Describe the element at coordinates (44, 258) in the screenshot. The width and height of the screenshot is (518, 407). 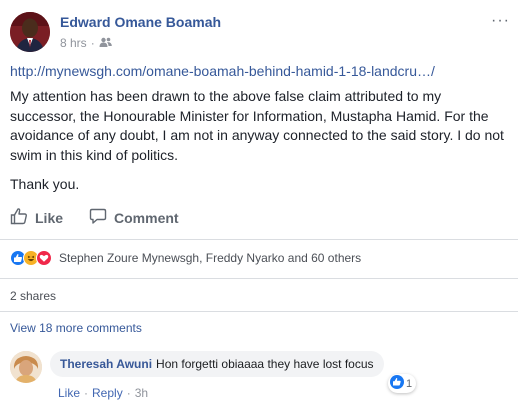
I see `love-reaction-icon` at that location.